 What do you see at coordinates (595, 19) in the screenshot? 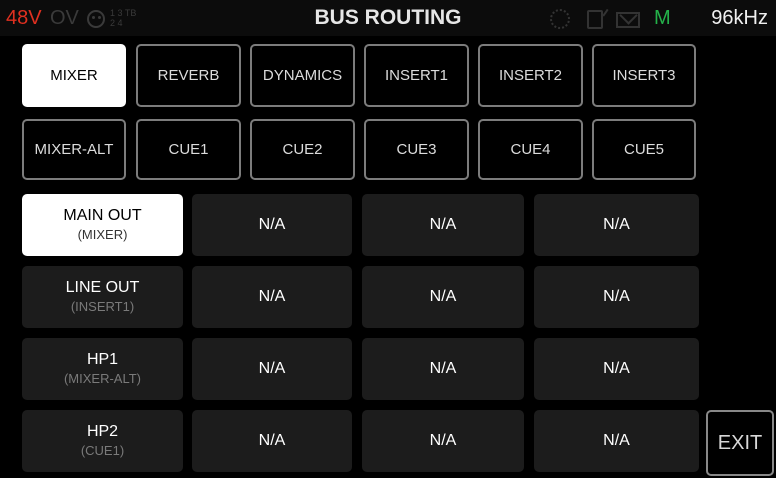
I see `sdcard-icon` at bounding box center [595, 19].